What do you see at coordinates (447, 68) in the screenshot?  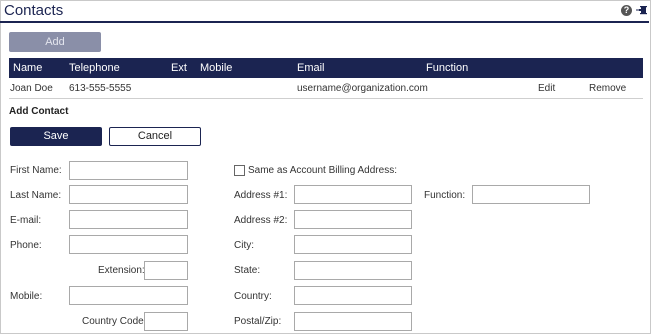 I see `column-header-function: Function` at bounding box center [447, 68].